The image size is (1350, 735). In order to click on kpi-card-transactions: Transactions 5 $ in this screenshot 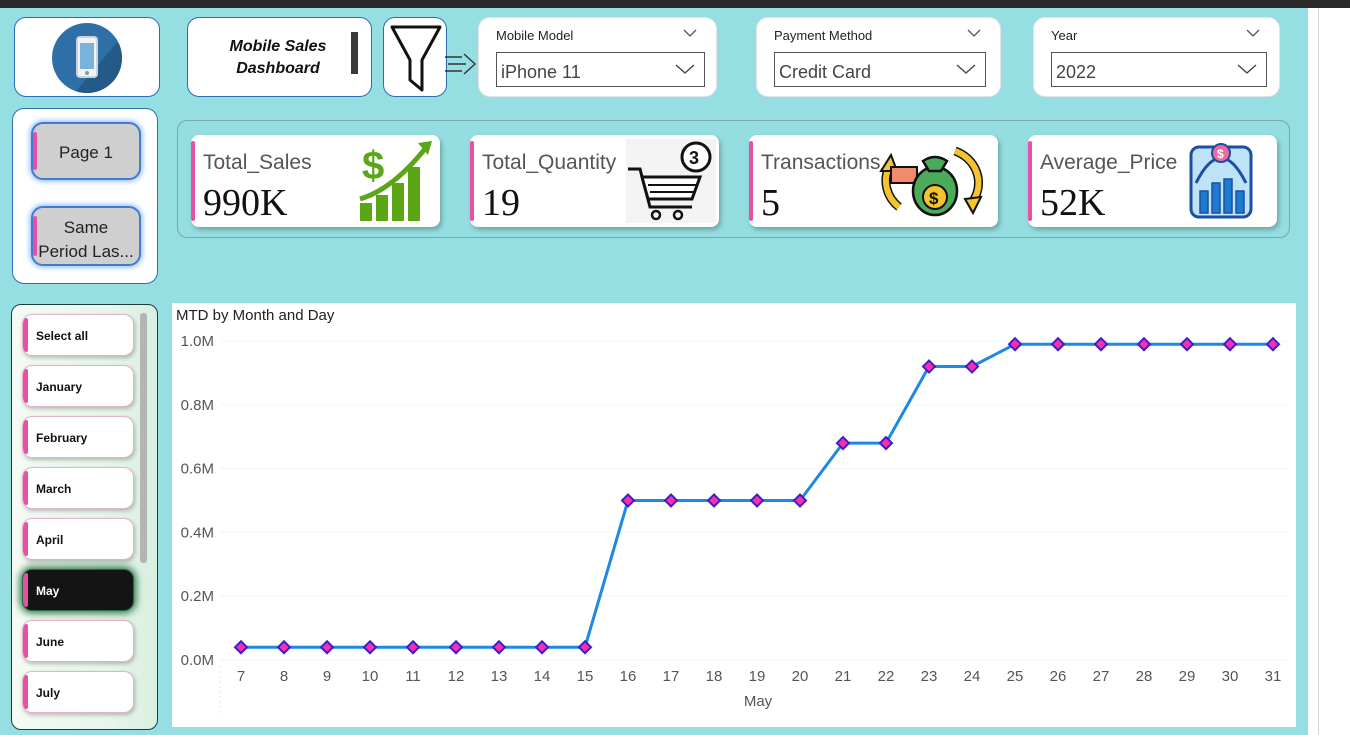, I will do `click(873, 181)`.